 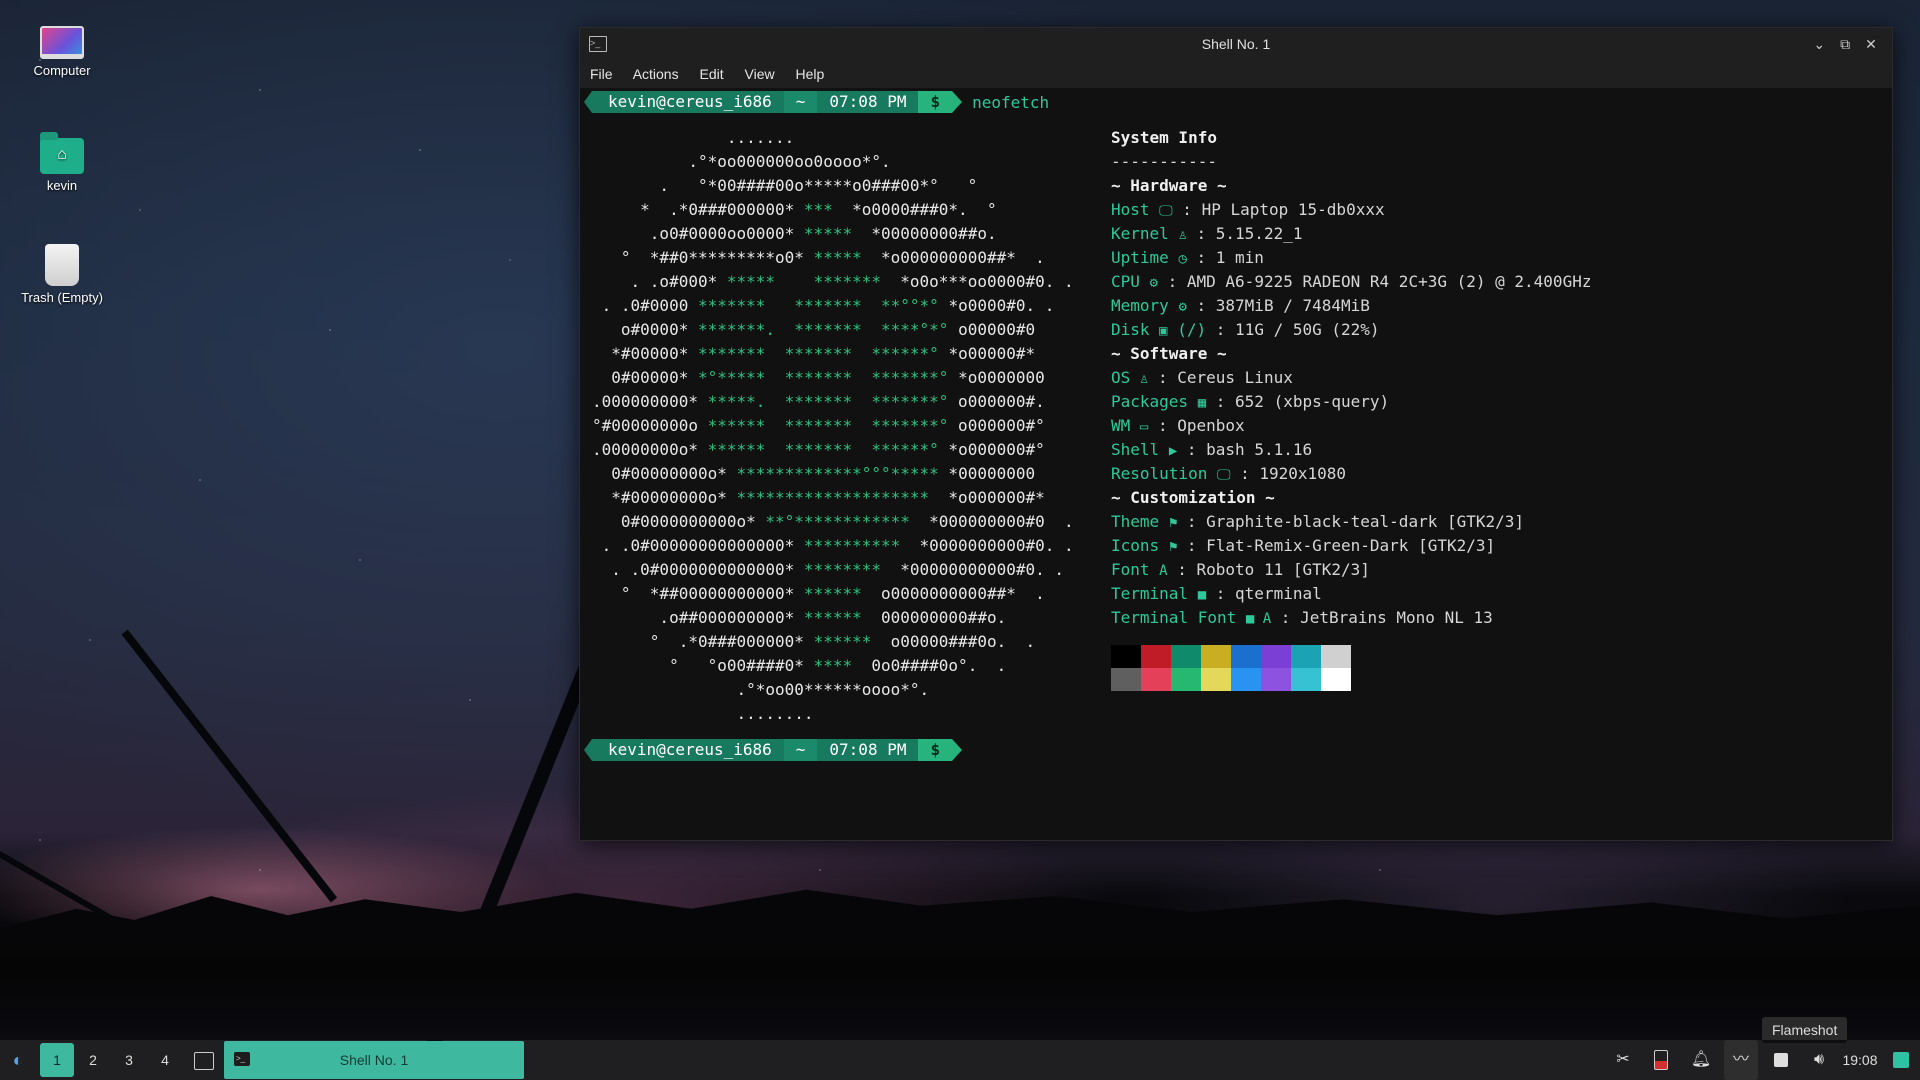 I want to click on clock: 19:08, so click(x=1860, y=1060).